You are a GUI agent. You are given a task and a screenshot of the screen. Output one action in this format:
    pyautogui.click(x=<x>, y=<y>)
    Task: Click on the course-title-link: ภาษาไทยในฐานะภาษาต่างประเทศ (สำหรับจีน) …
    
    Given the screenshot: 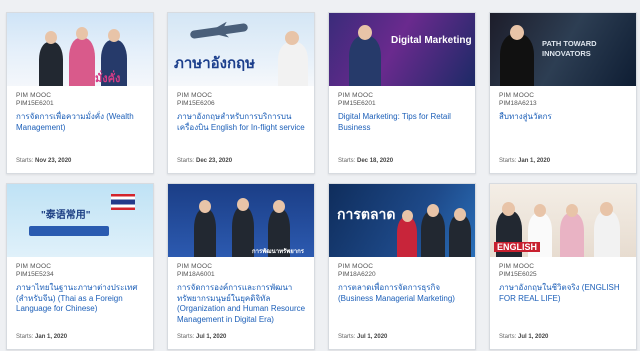 What is the action you would take?
    pyautogui.click(x=80, y=299)
    